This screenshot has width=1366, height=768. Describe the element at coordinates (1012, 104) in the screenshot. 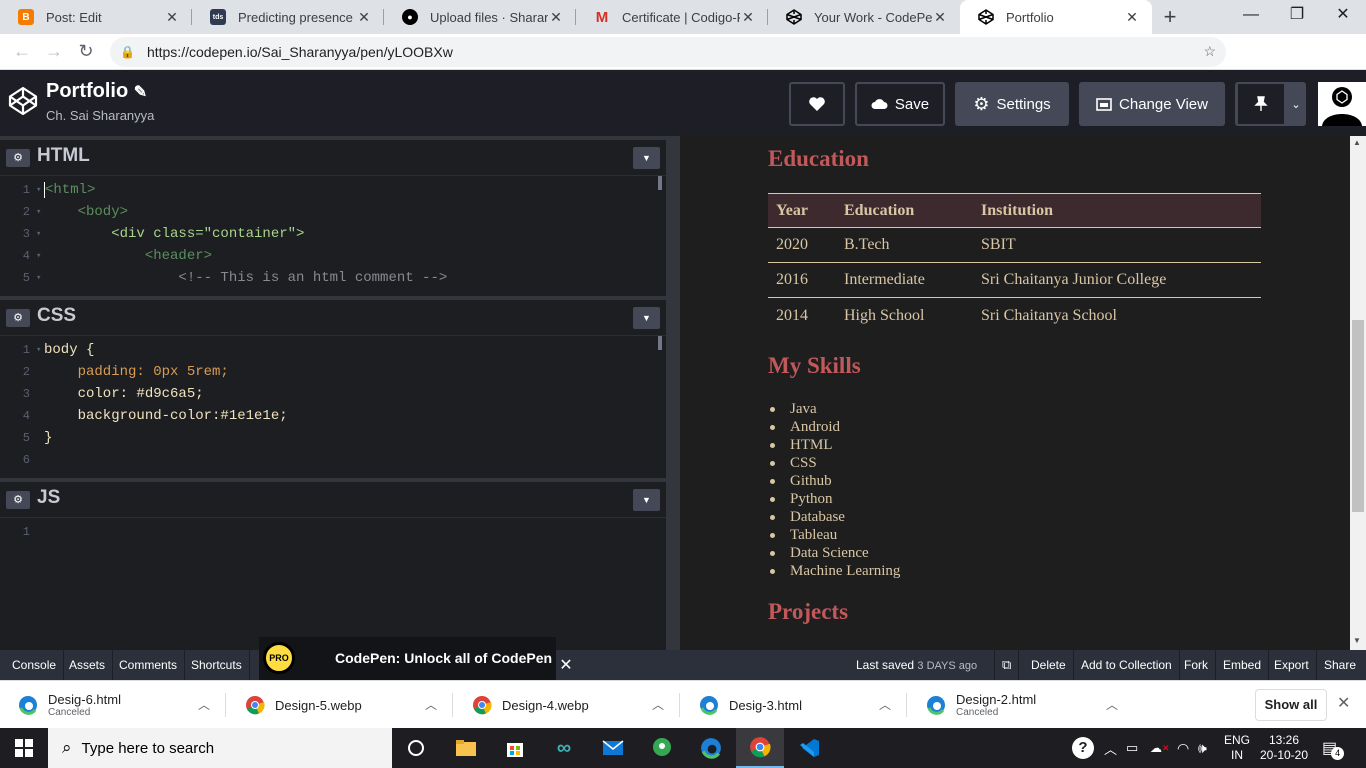

I see `settings-button: ⚙ Settings` at that location.